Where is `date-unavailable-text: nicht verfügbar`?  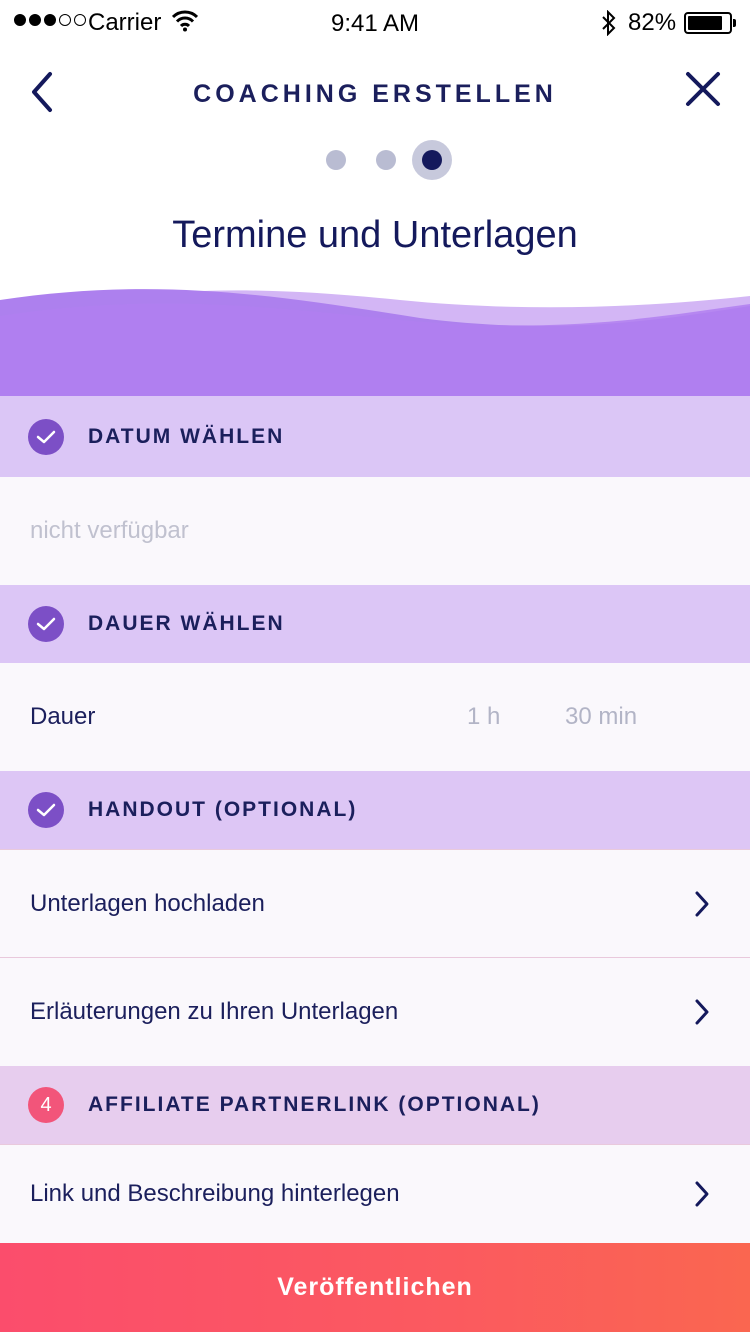
date-unavailable-text: nicht verfügbar is located at coordinates (109, 530).